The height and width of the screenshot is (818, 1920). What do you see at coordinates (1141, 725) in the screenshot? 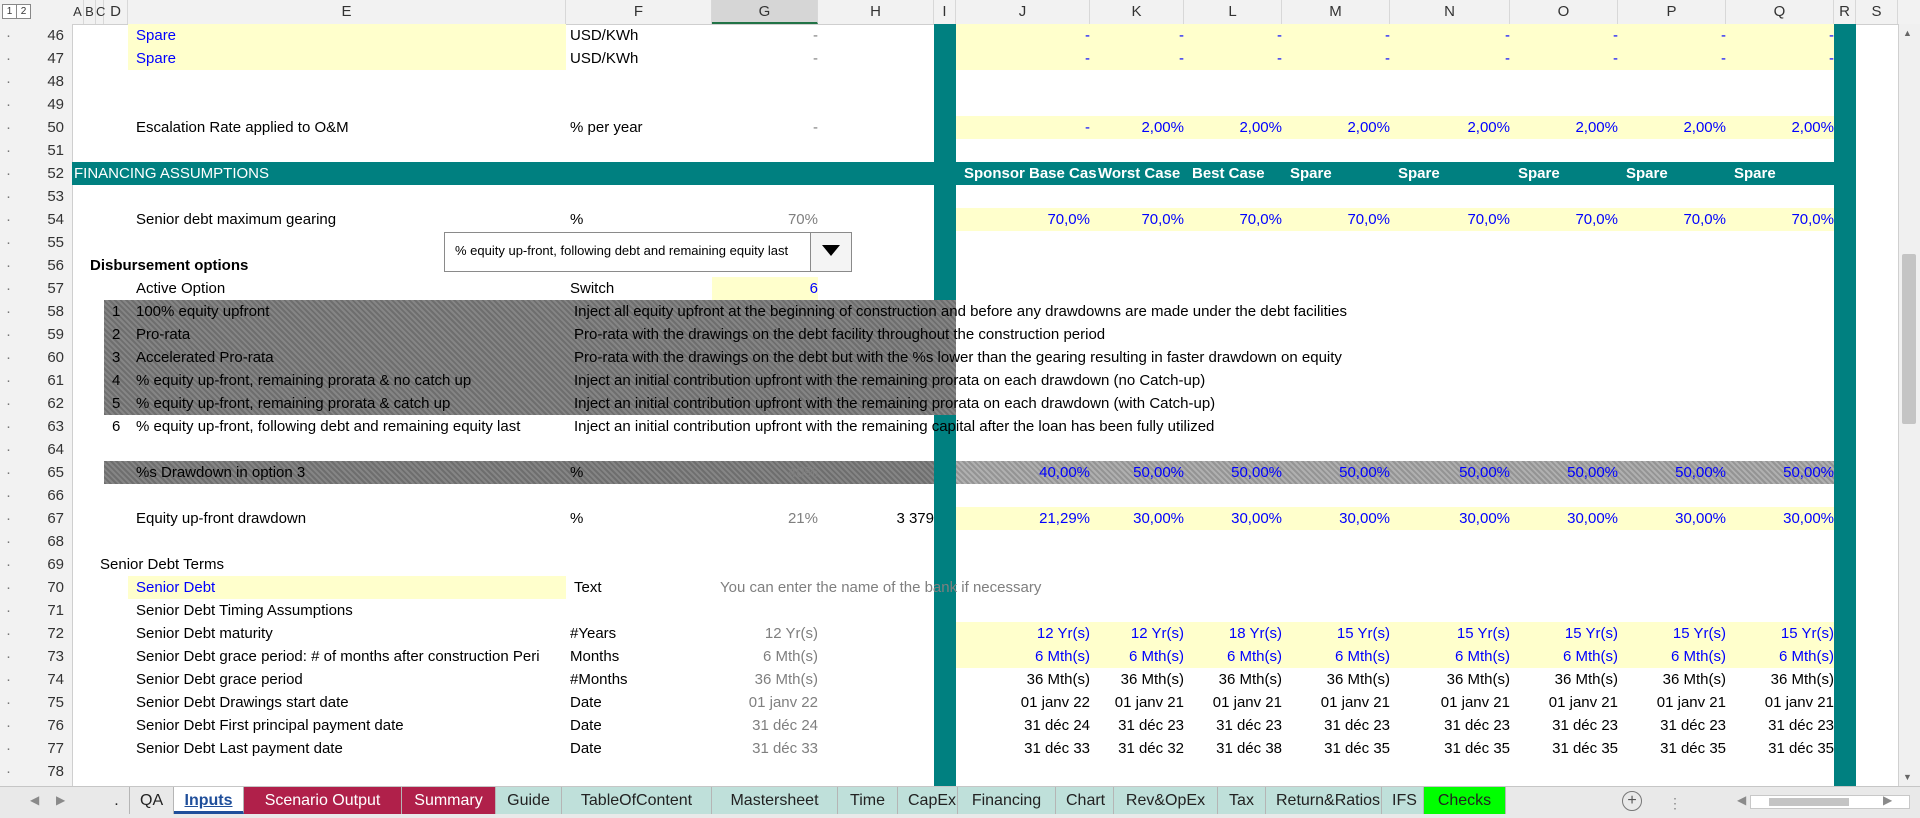
I see `scenario-K-row-76: 31 déc 23` at bounding box center [1141, 725].